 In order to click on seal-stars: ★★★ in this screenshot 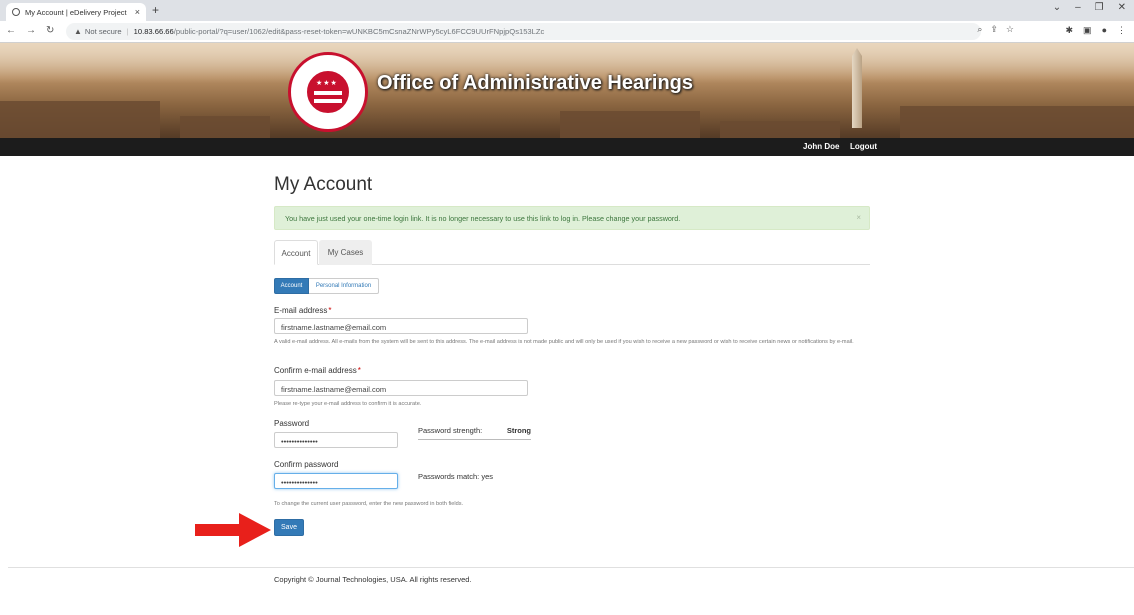, I will do `click(327, 83)`.